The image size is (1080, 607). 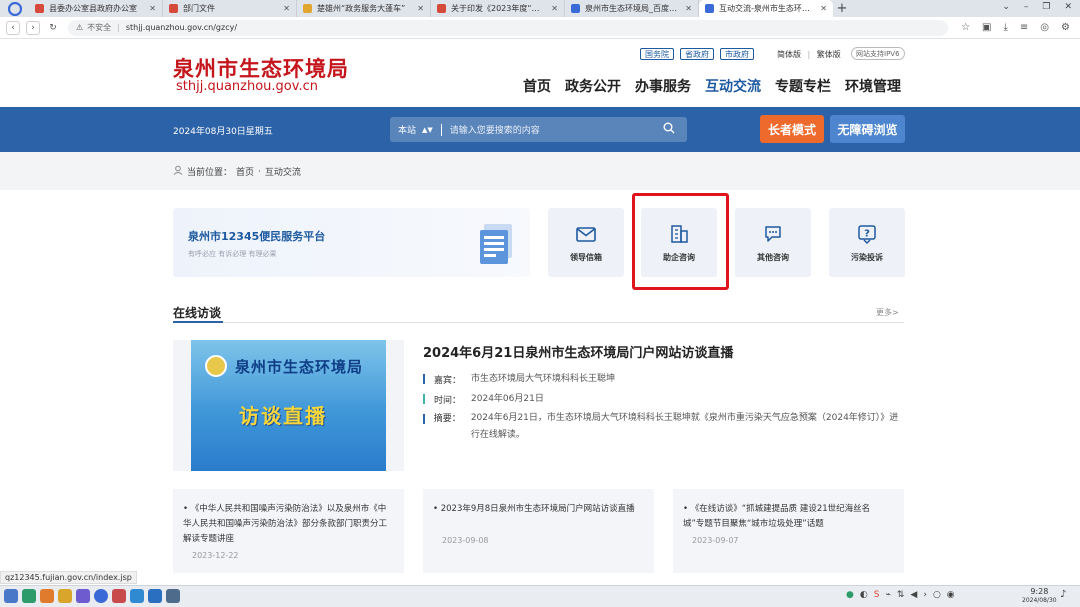 What do you see at coordinates (1065, 27) in the screenshot?
I see `extensions-icon: ⚙` at bounding box center [1065, 27].